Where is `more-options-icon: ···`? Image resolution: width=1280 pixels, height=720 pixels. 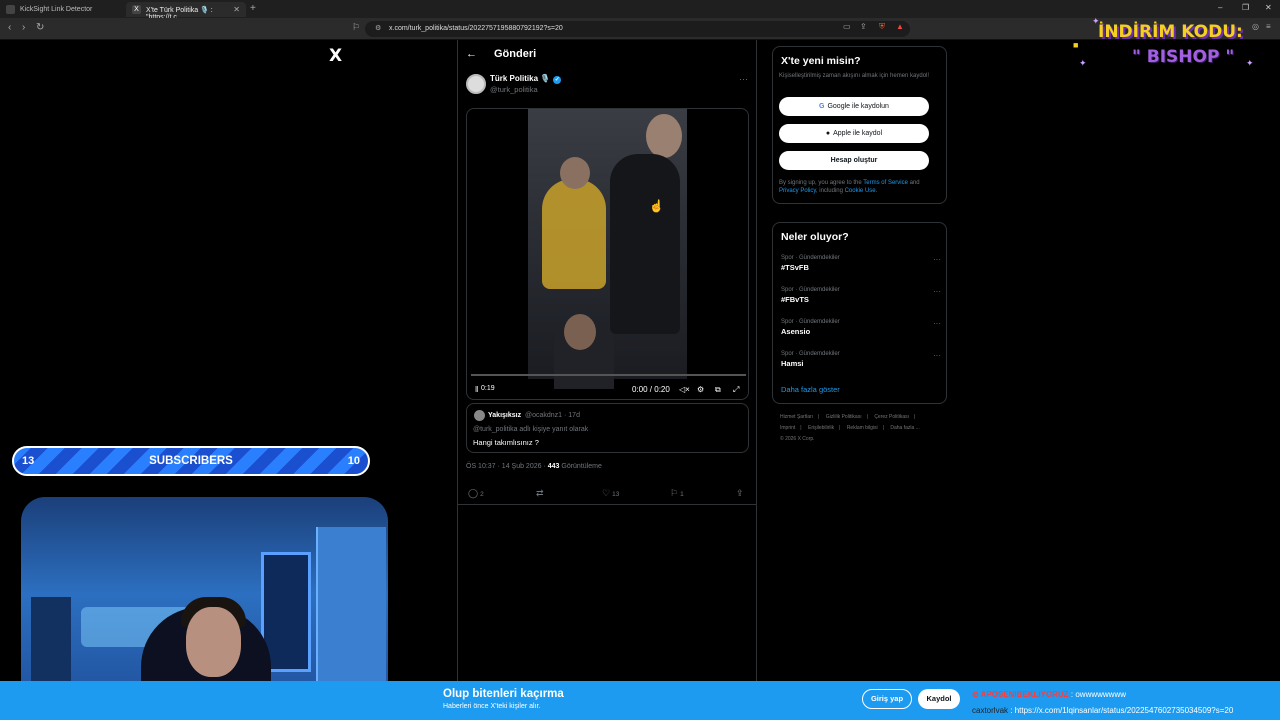 more-options-icon: ··· is located at coordinates (743, 79).